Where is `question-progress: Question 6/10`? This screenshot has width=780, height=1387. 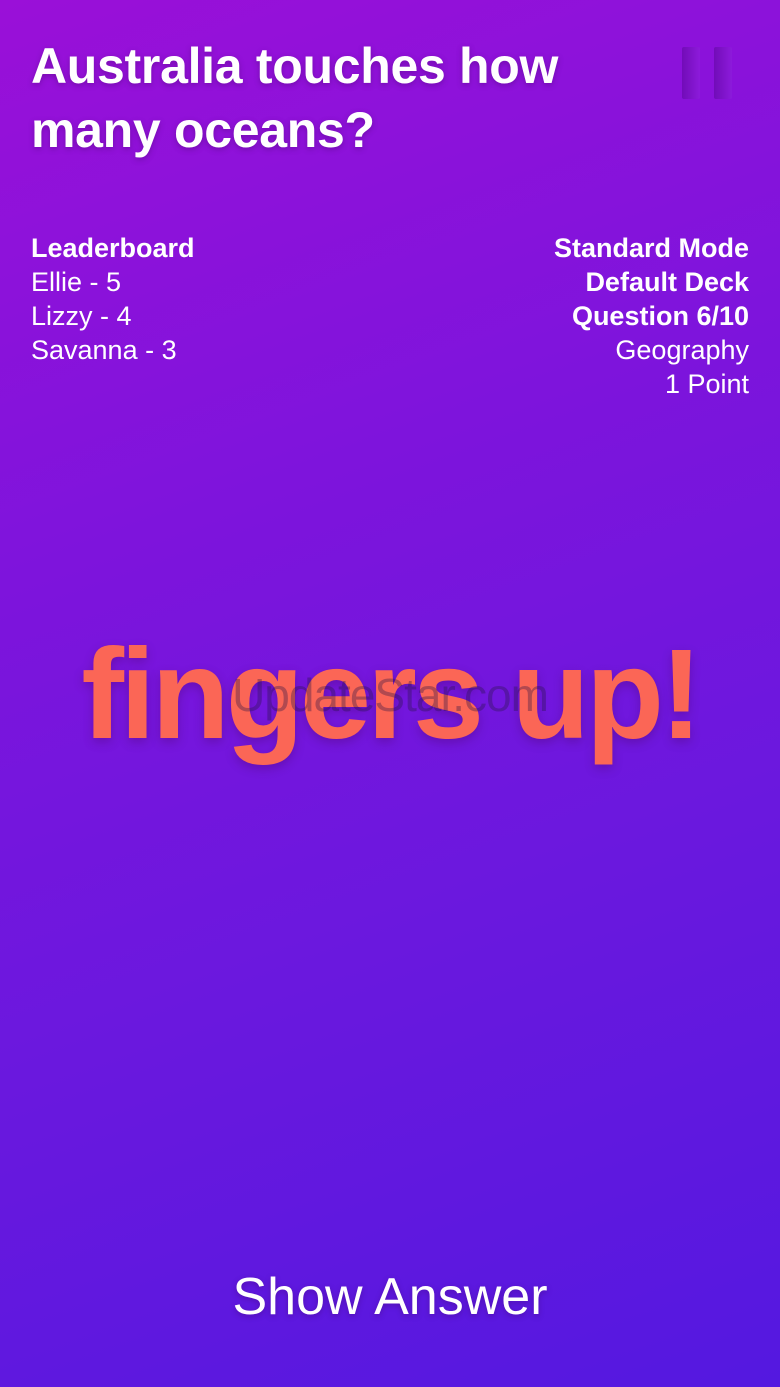 question-progress: Question 6/10 is located at coordinates (660, 316).